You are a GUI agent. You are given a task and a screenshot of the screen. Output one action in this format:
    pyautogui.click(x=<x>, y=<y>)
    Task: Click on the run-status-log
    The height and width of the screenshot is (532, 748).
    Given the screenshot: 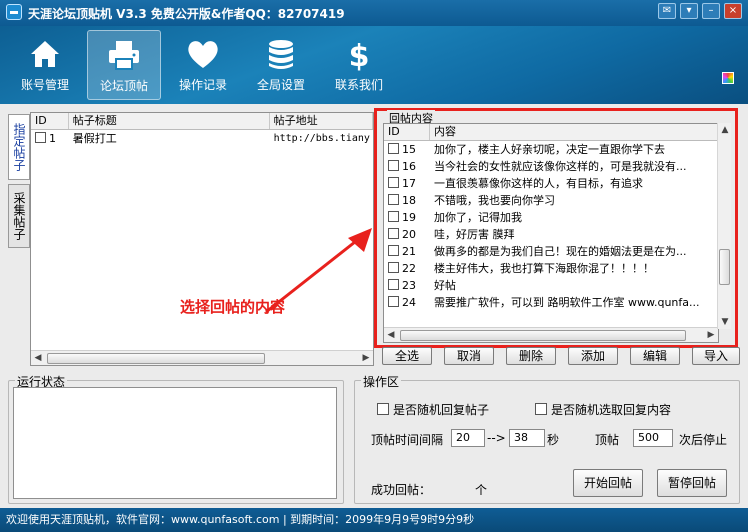 What is the action you would take?
    pyautogui.click(x=175, y=443)
    